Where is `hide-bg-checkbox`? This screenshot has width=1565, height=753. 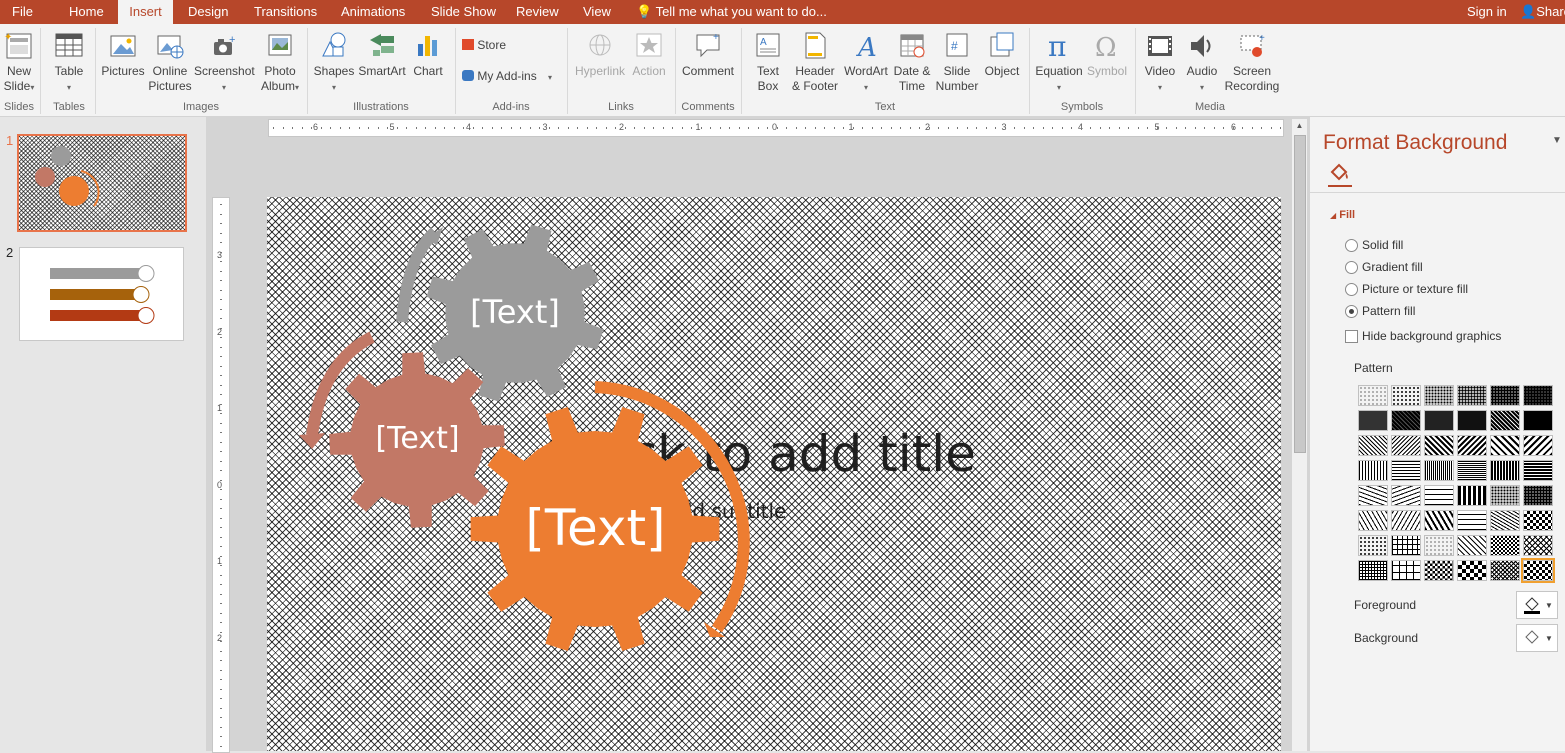 hide-bg-checkbox is located at coordinates (1351, 336).